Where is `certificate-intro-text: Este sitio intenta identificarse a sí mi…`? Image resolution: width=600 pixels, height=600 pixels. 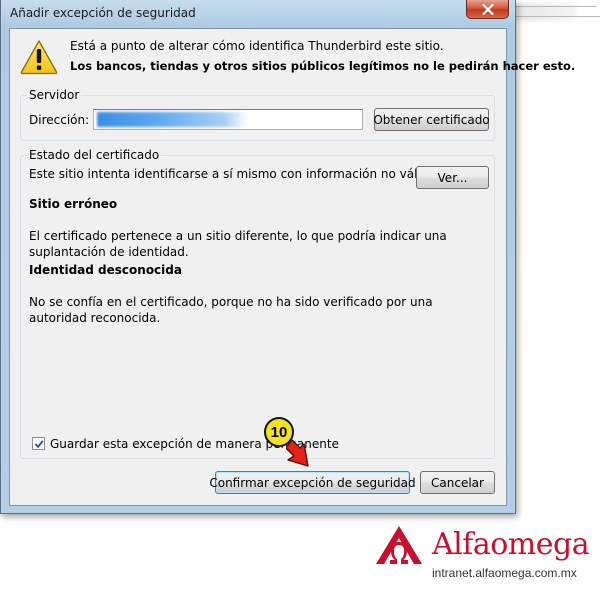
certificate-intro-text: Este sitio intenta identificarse a sí mi… is located at coordinates (234, 174).